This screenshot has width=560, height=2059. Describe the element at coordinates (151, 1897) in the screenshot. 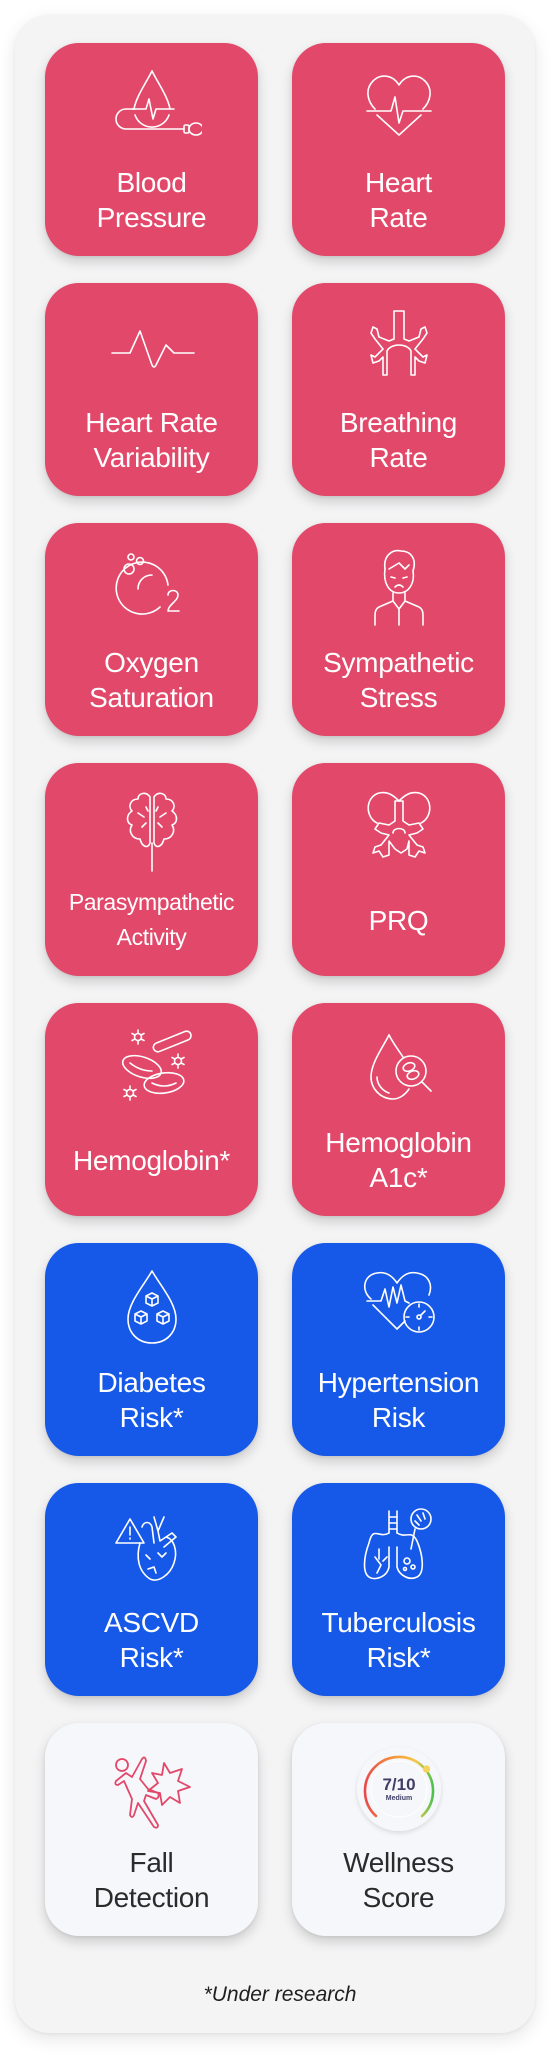

I see `label-line: Detection` at that location.